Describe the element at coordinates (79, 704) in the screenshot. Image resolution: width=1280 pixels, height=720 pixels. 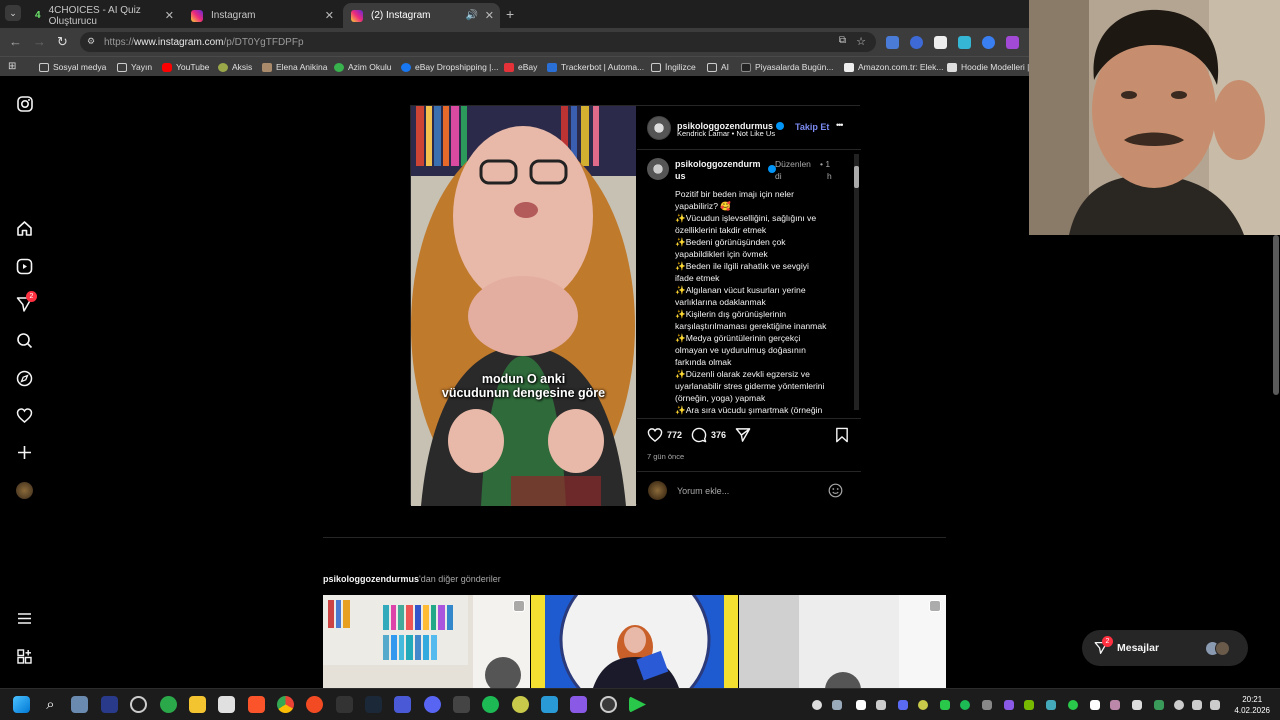
I see `task-view-icon` at that location.